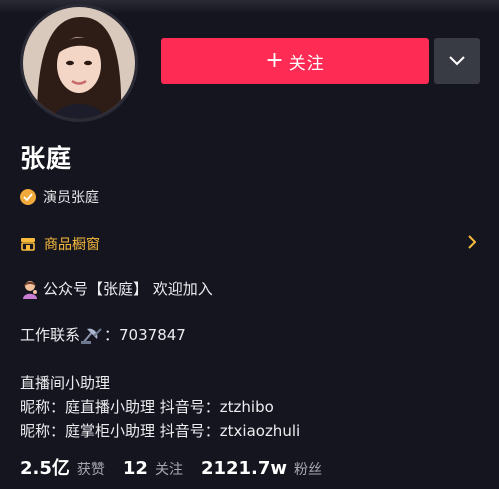  I want to click on bio-line-5: 昵称：庭掌柜小助理 抖音号：ztxiaozhuli, so click(160, 431).